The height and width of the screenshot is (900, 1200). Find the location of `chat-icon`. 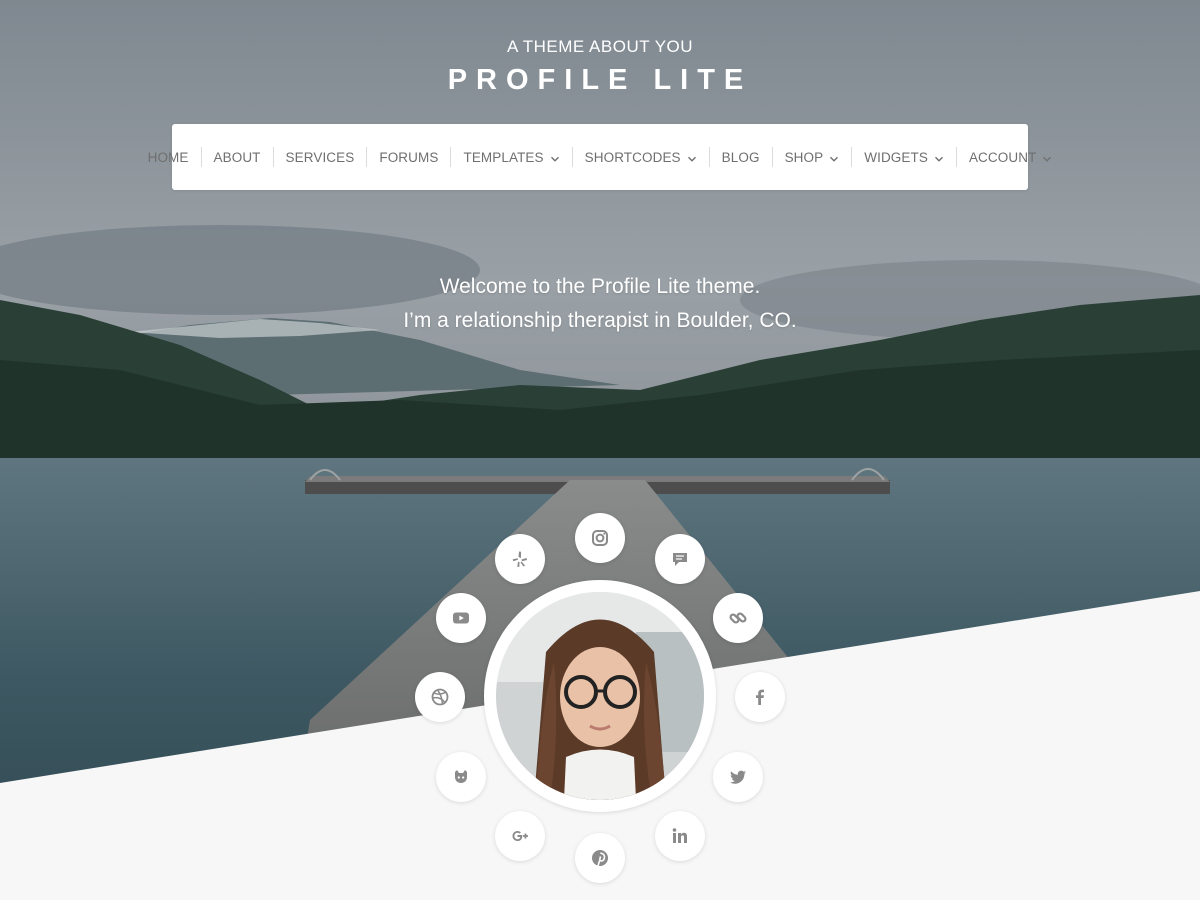

chat-icon is located at coordinates (680, 559).